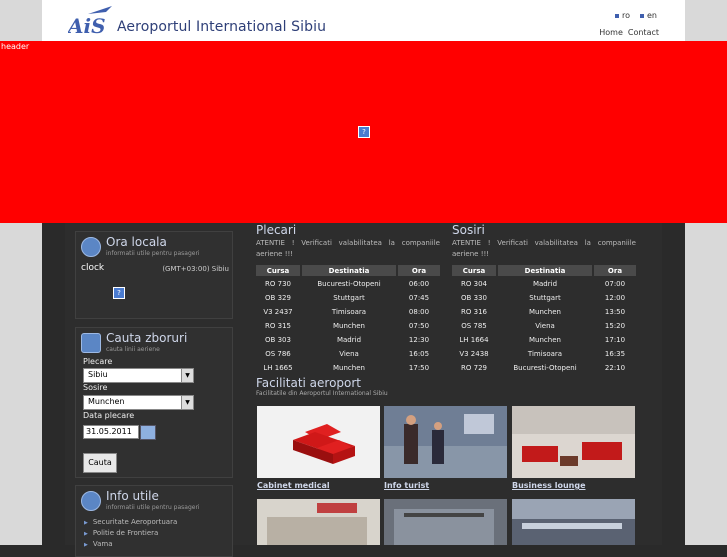 The height and width of the screenshot is (557, 727). Describe the element at coordinates (573, 442) in the screenshot. I see `business-lounge-image` at that location.